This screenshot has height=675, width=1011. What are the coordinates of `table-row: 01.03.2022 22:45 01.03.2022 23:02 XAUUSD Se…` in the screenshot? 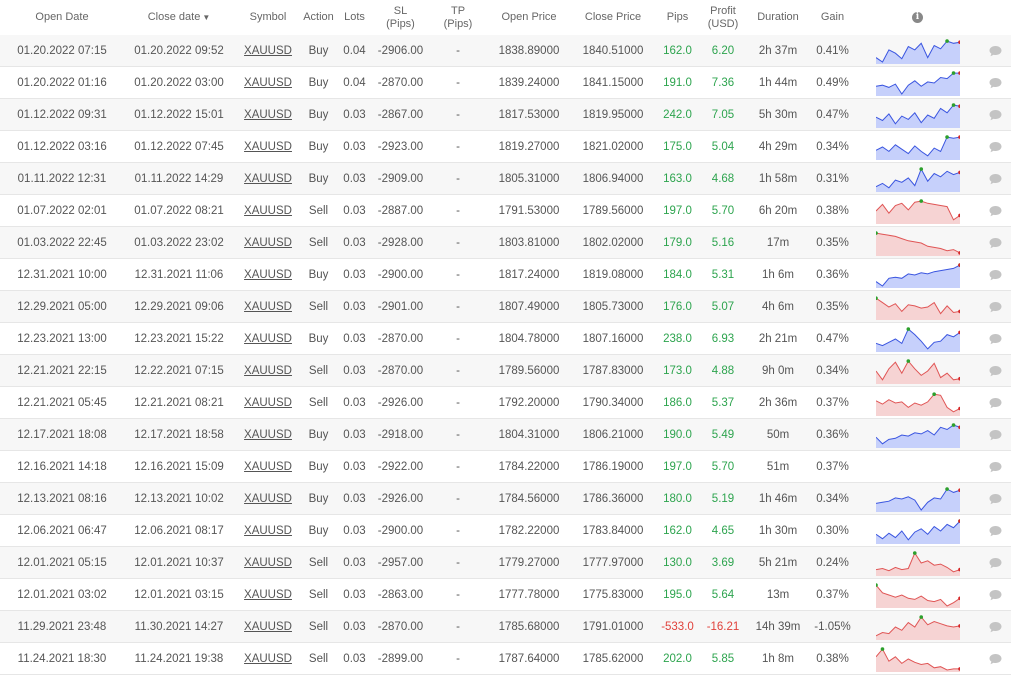 It's located at (505, 243).